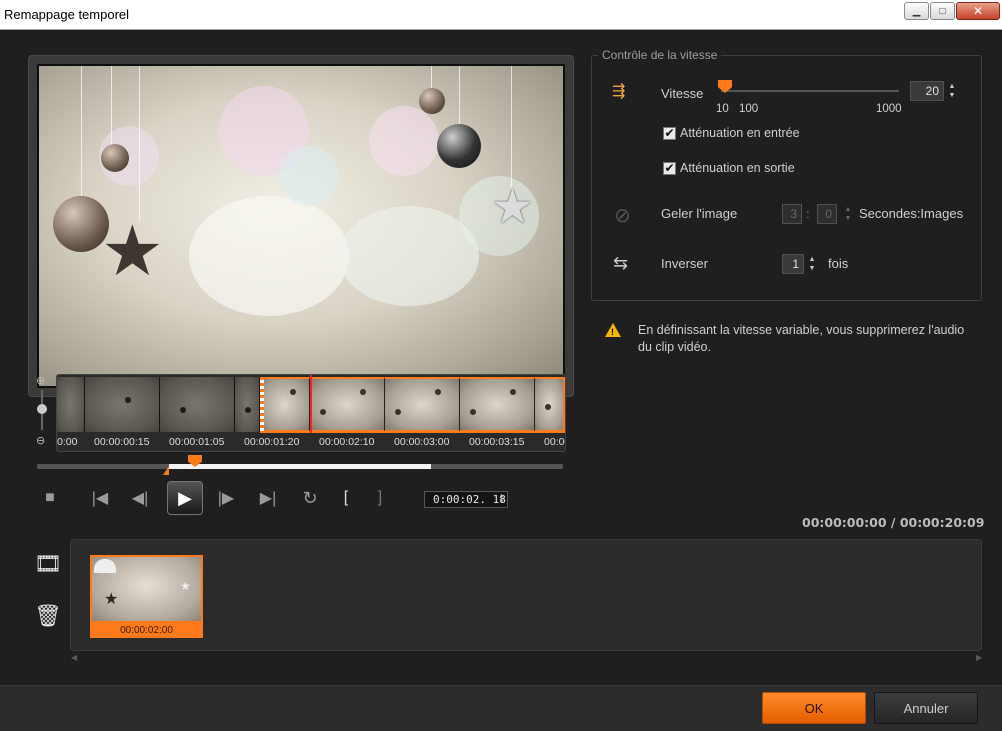 Image resolution: width=1002 pixels, height=731 pixels. I want to click on clip-badge-icon, so click(105, 566).